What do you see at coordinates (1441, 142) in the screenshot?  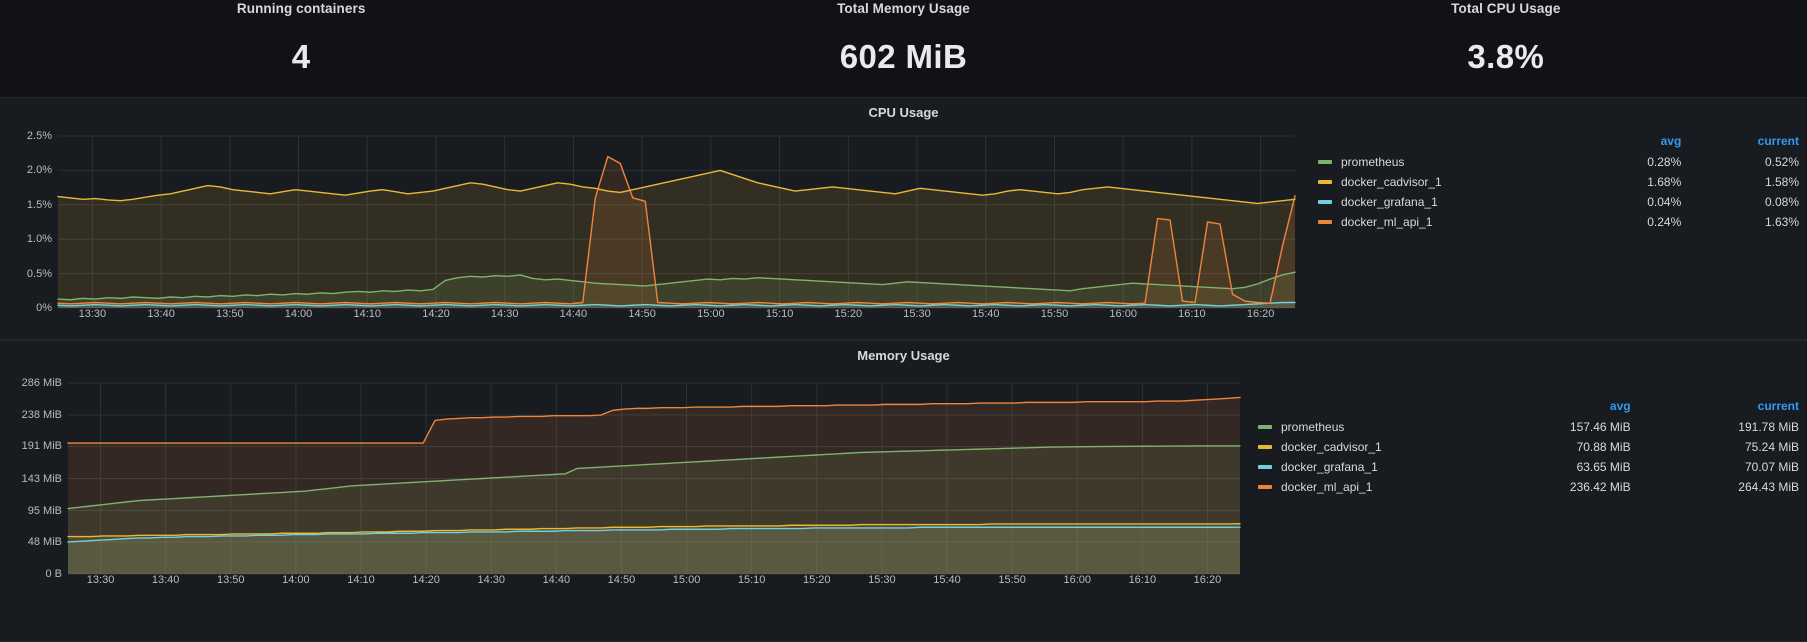 I see `legend-header-series` at bounding box center [1441, 142].